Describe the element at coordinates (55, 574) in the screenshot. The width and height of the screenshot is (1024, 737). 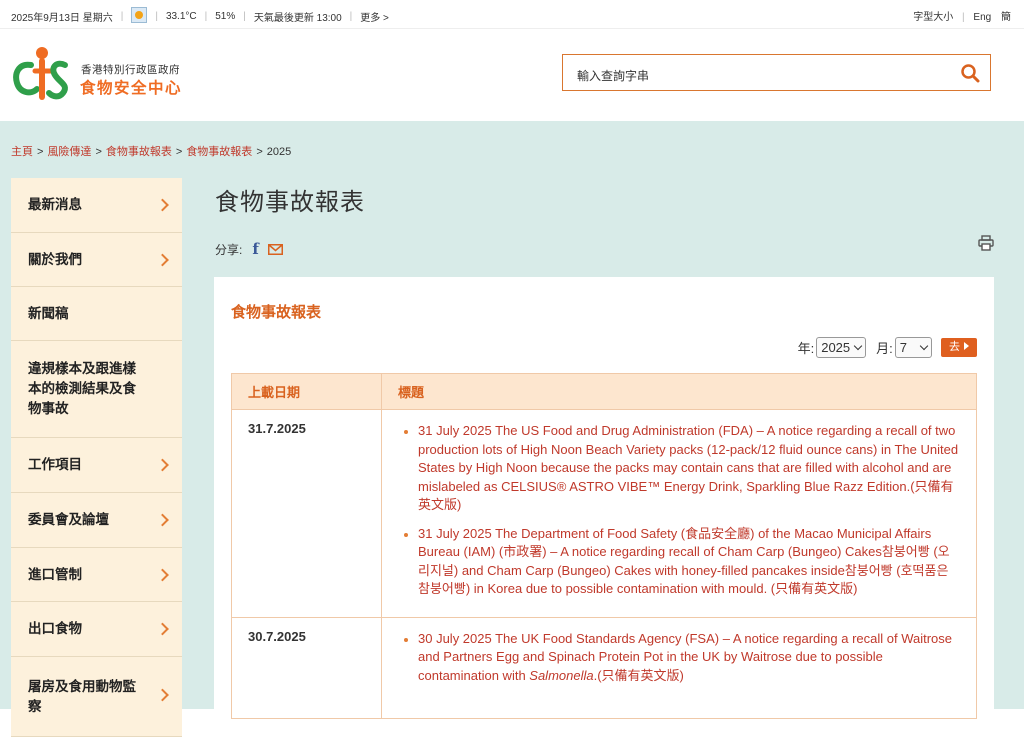
I see `sidebar-item-label: 進口管制` at that location.